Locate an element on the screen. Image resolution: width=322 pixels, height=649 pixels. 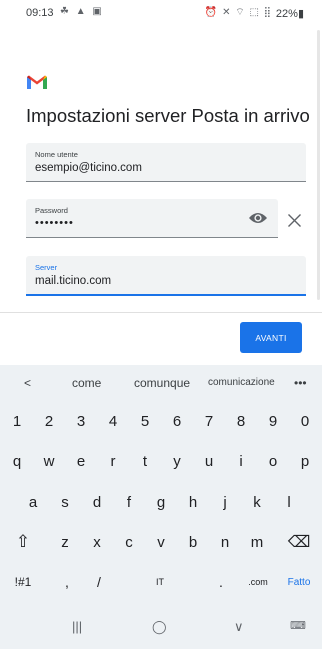
username-label: Nome utente is located at coordinates (56, 154).